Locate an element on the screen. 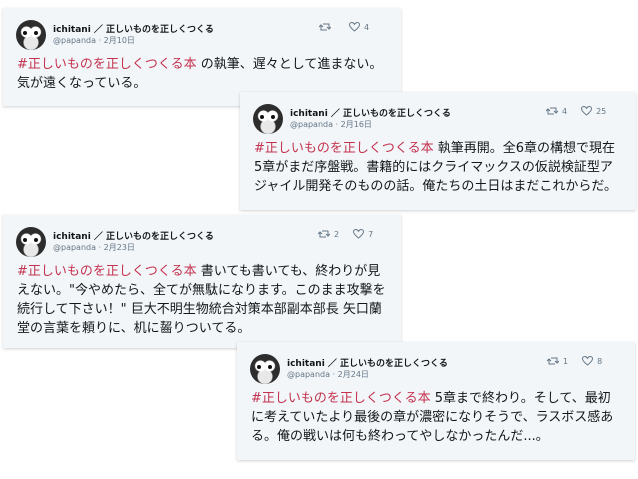 The image size is (638, 479). retweet-button is located at coordinates (327, 27).